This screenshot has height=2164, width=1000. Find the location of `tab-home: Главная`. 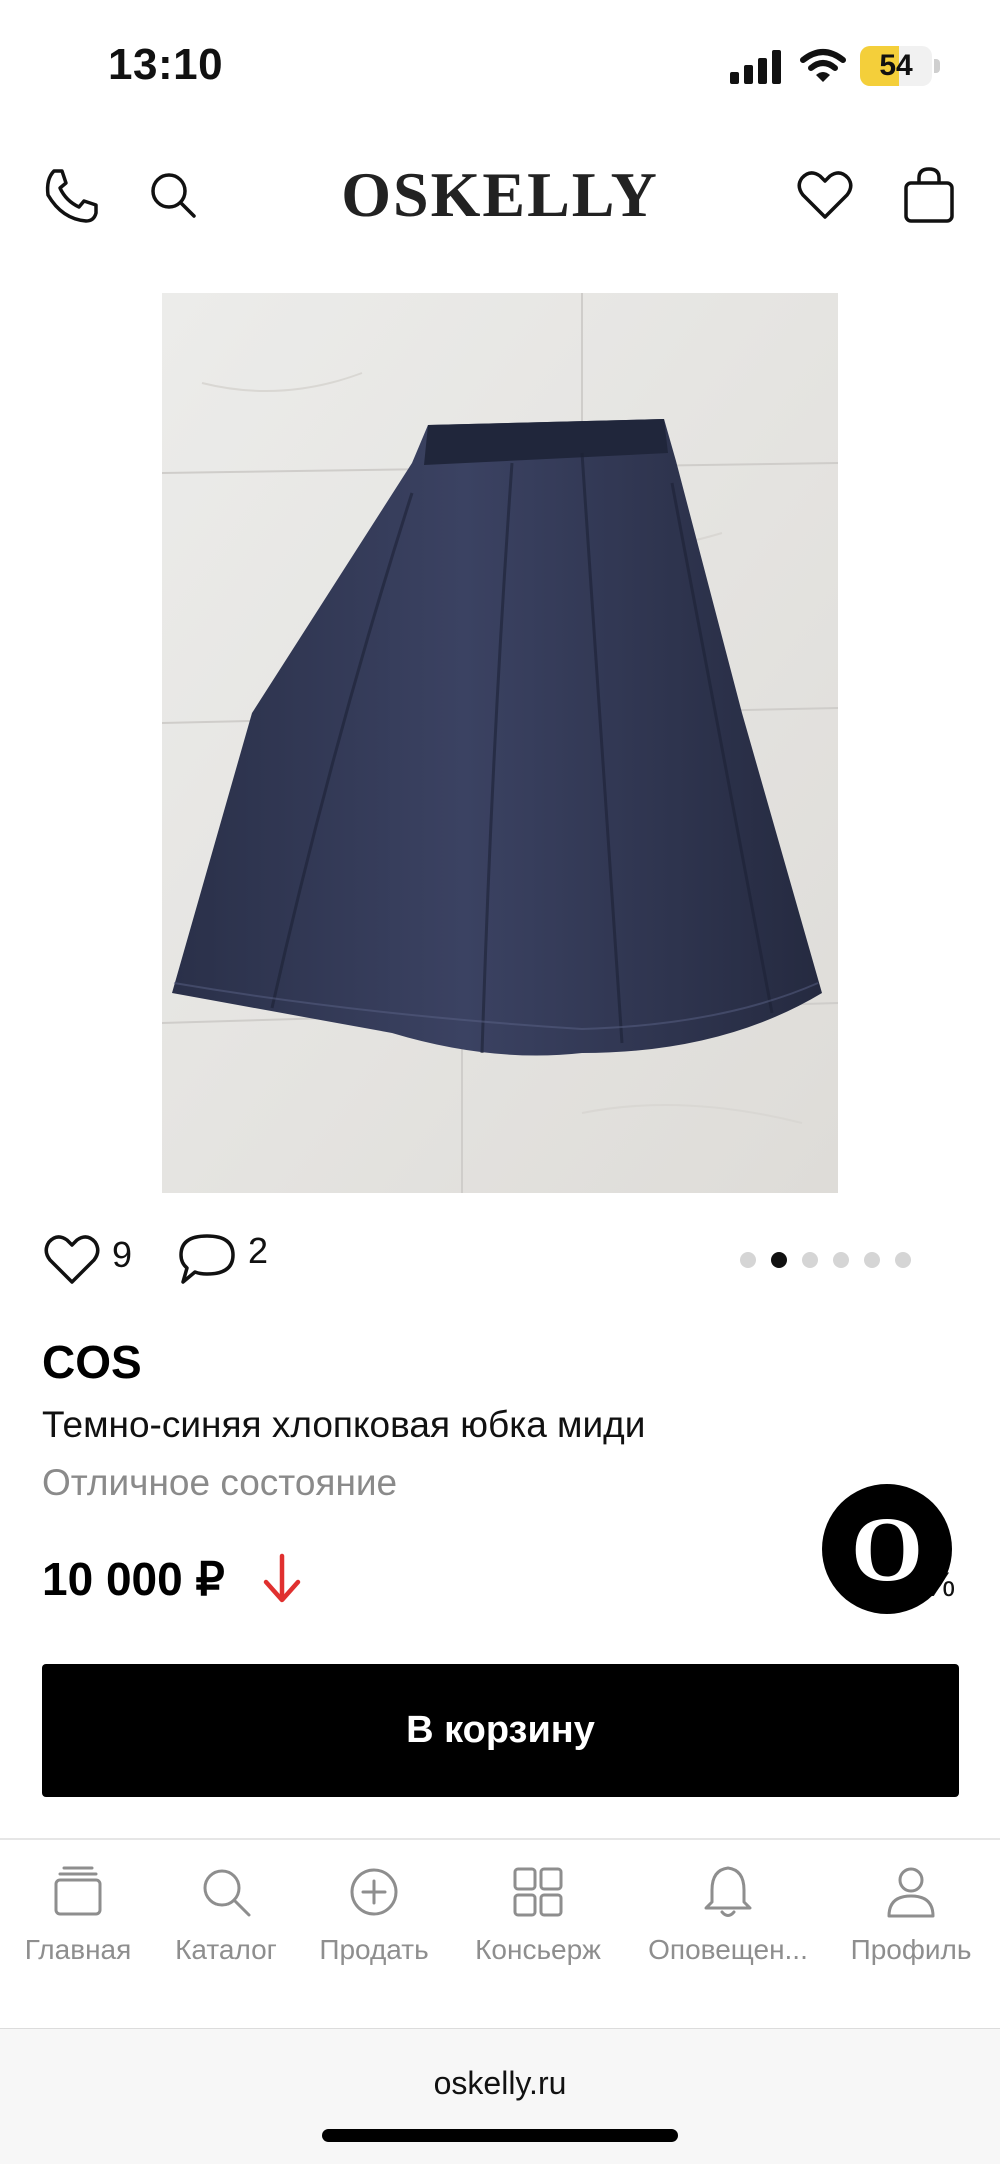

tab-home: Главная is located at coordinates (78, 1937).